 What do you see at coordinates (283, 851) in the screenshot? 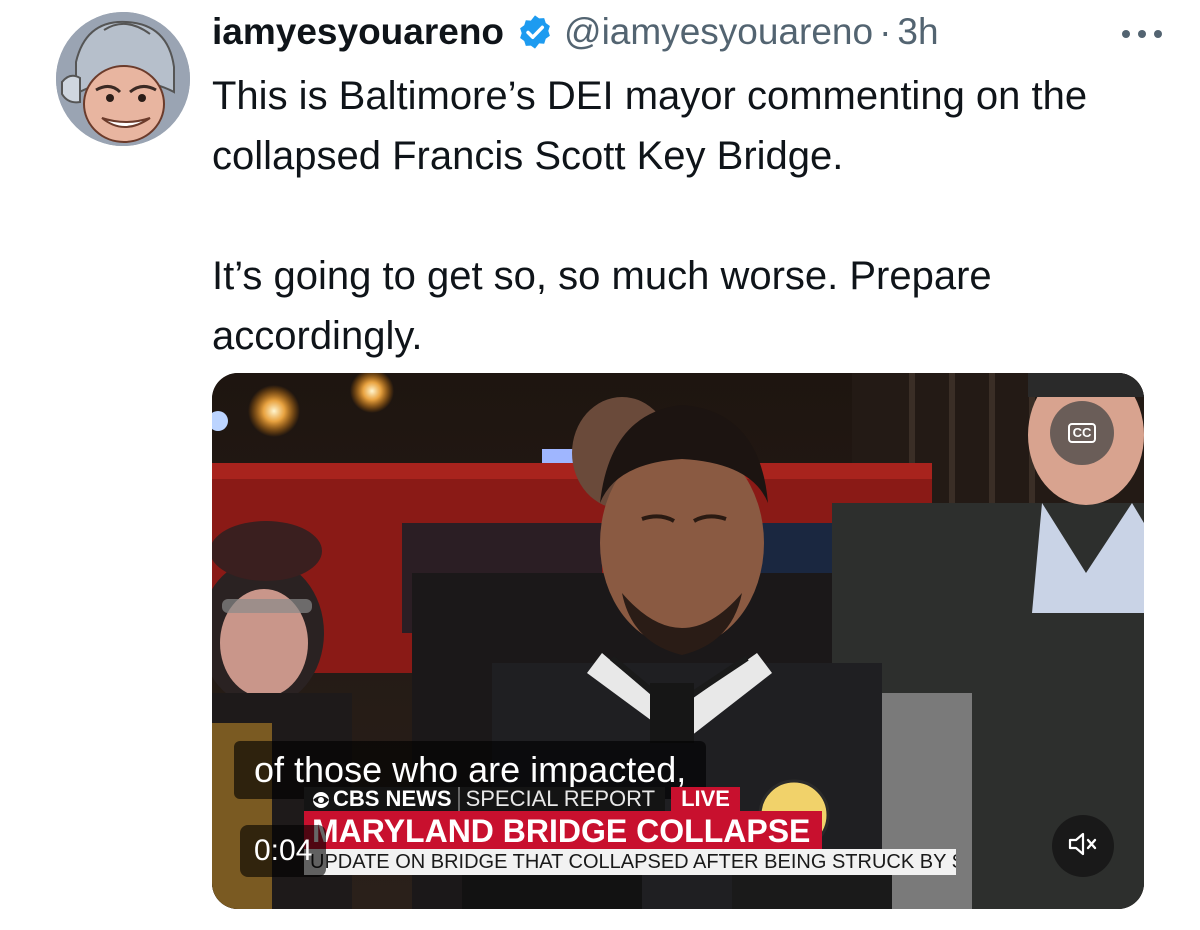
I see `video-timestamp: 0:04` at bounding box center [283, 851].